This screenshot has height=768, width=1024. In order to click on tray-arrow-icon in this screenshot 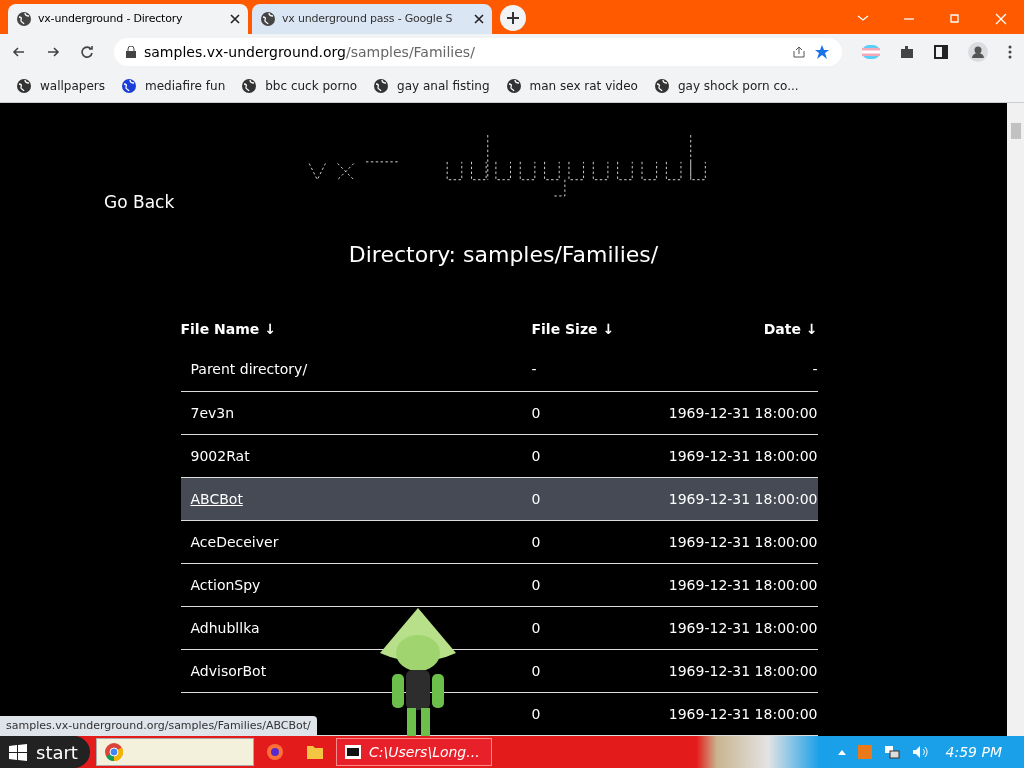, I will do `click(841, 752)`.